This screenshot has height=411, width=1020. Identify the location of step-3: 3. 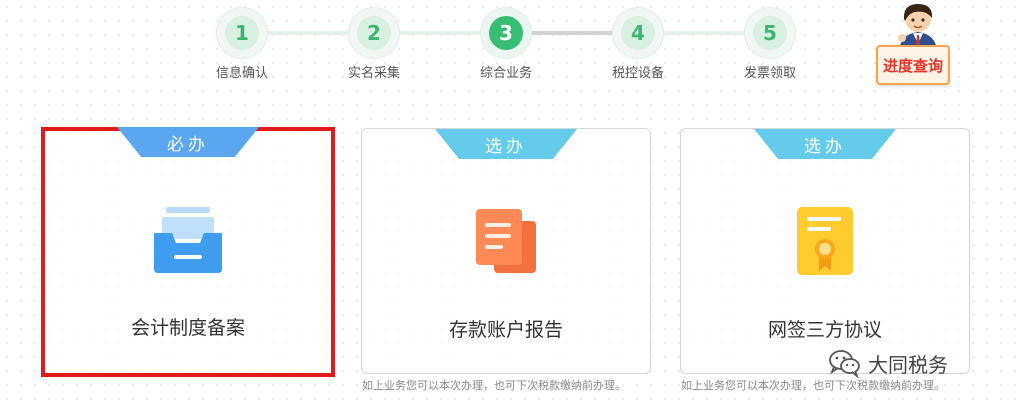
(506, 33).